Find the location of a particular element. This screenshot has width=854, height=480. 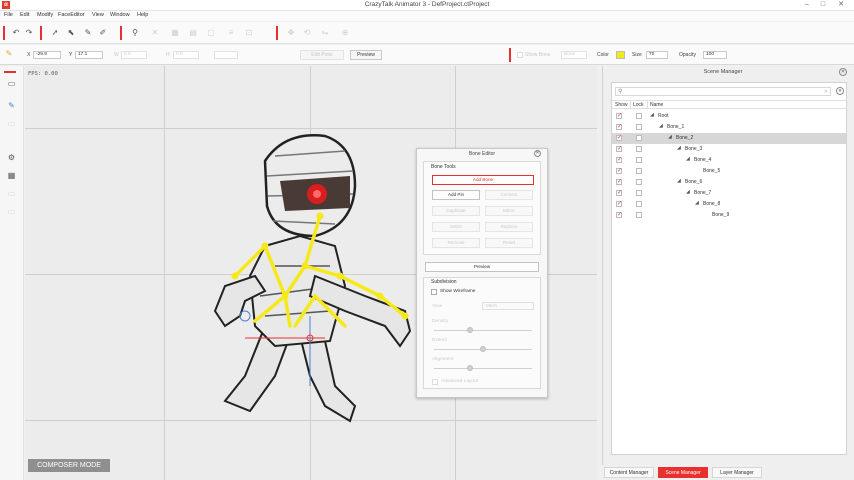

camera-icon: ✎ is located at coordinates (11, 105).